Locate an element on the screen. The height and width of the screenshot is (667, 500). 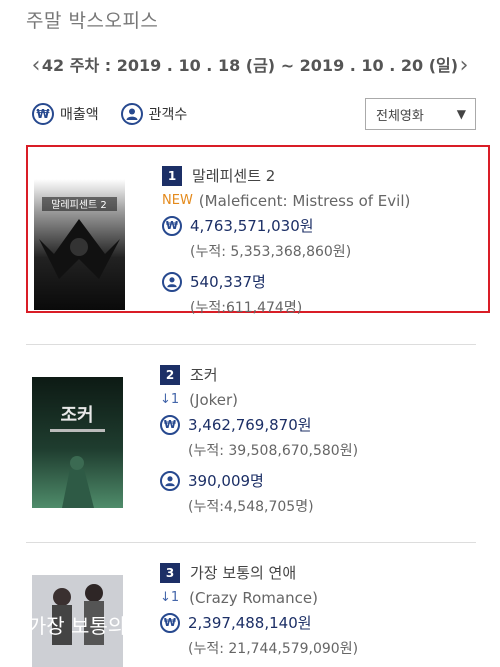
svg-text: 가장 보통의 is located at coordinates (77, 626).